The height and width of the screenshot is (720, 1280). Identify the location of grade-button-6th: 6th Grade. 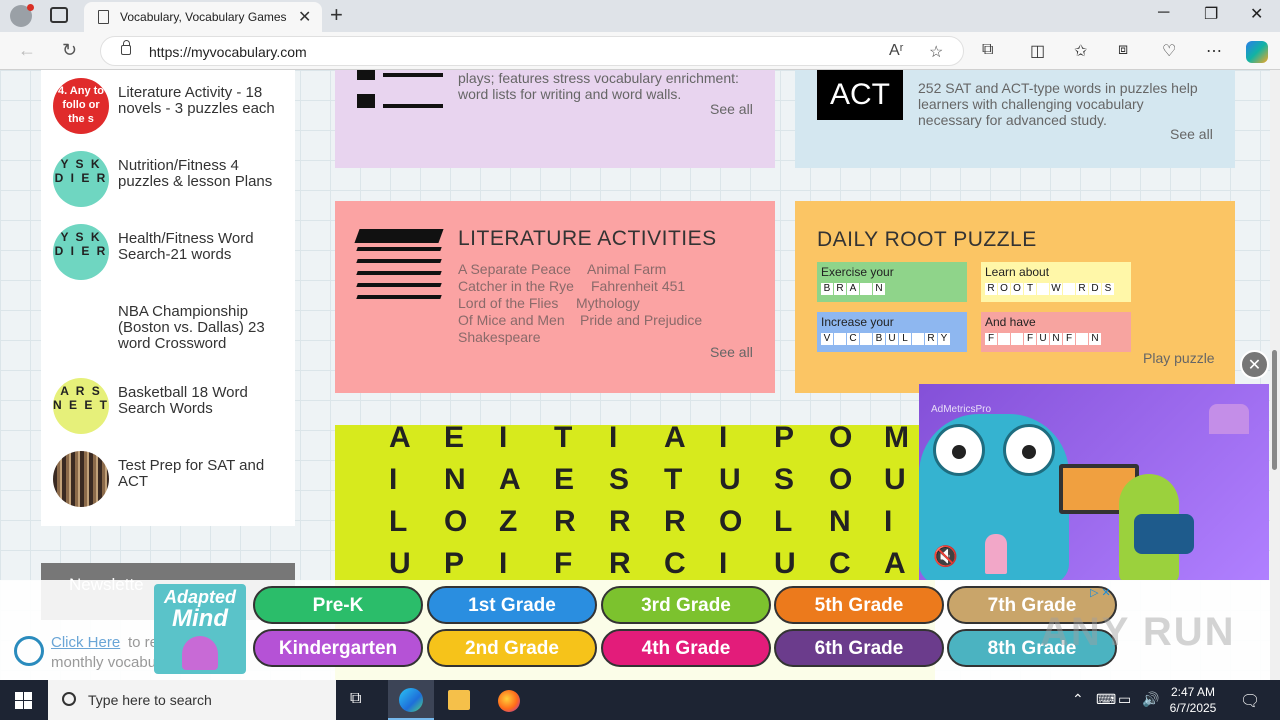
(859, 648).